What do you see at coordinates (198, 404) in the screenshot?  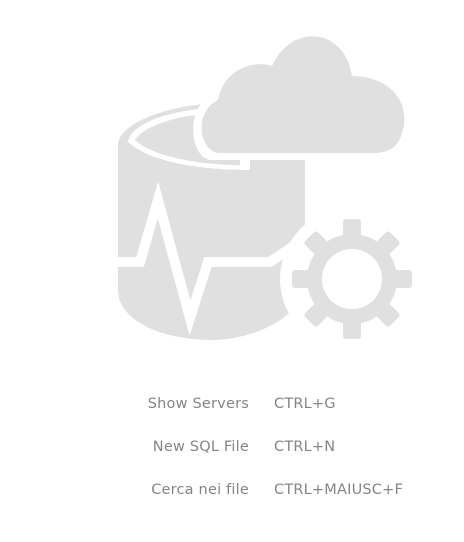 I see `shortcut-label: Show Servers` at bounding box center [198, 404].